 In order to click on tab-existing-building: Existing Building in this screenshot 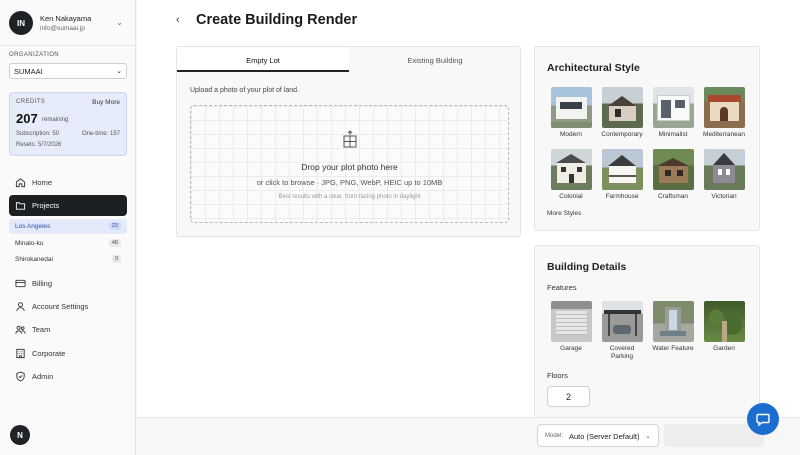, I will do `click(435, 59)`.